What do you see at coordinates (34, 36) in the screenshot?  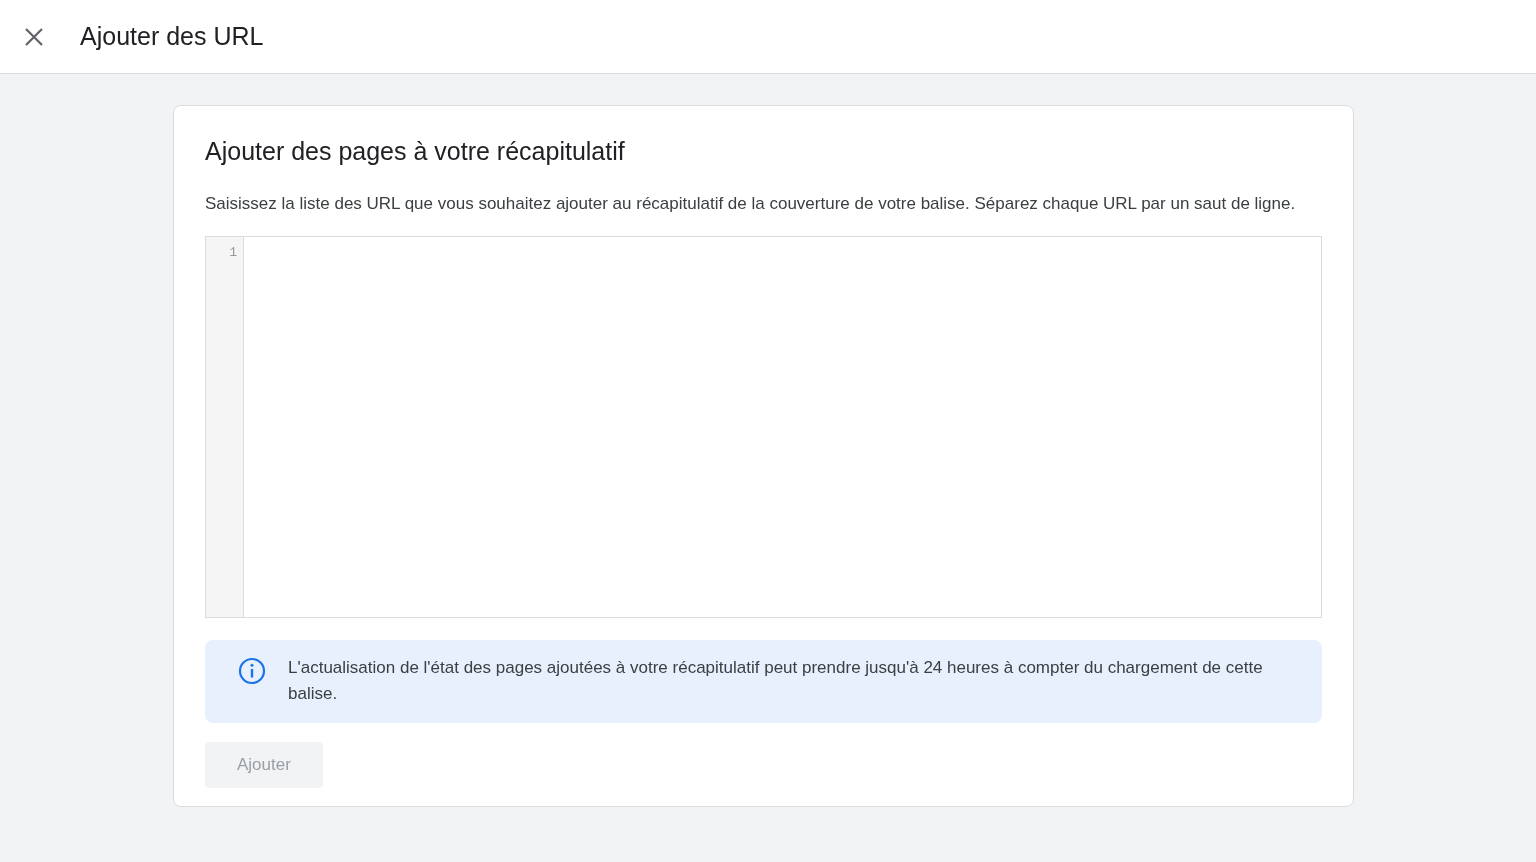 I see `close-icon` at bounding box center [34, 36].